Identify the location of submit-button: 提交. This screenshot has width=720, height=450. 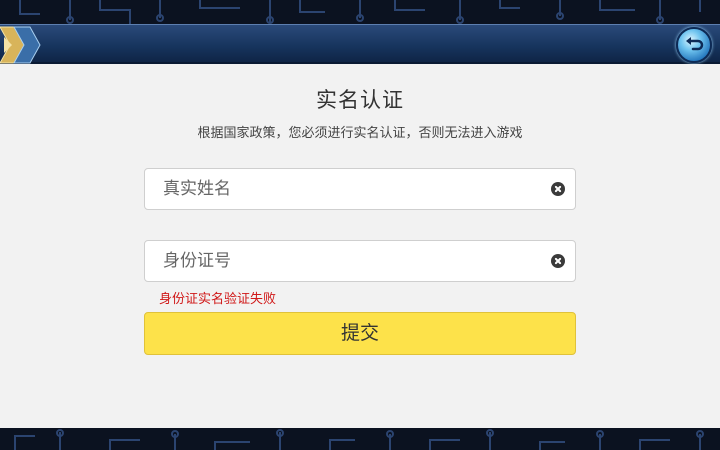
(360, 333).